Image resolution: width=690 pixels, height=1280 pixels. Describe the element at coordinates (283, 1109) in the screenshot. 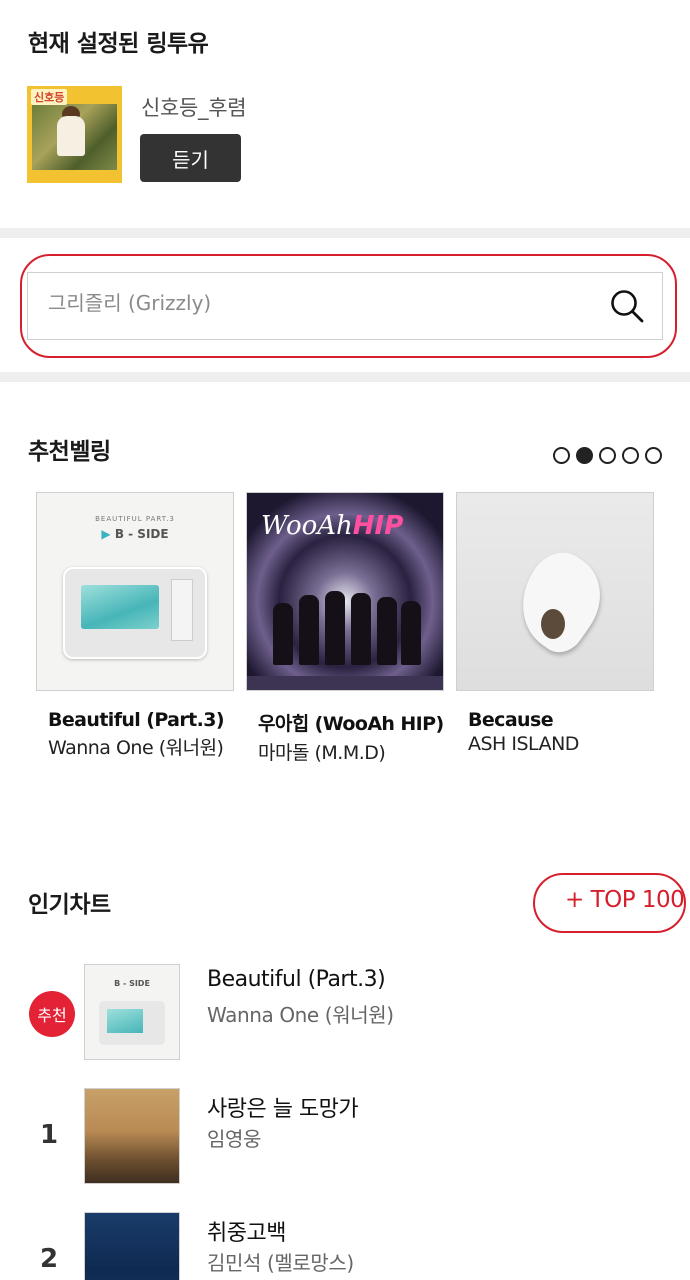

I see `chart-song-title: 사랑은 늘 도망가` at that location.